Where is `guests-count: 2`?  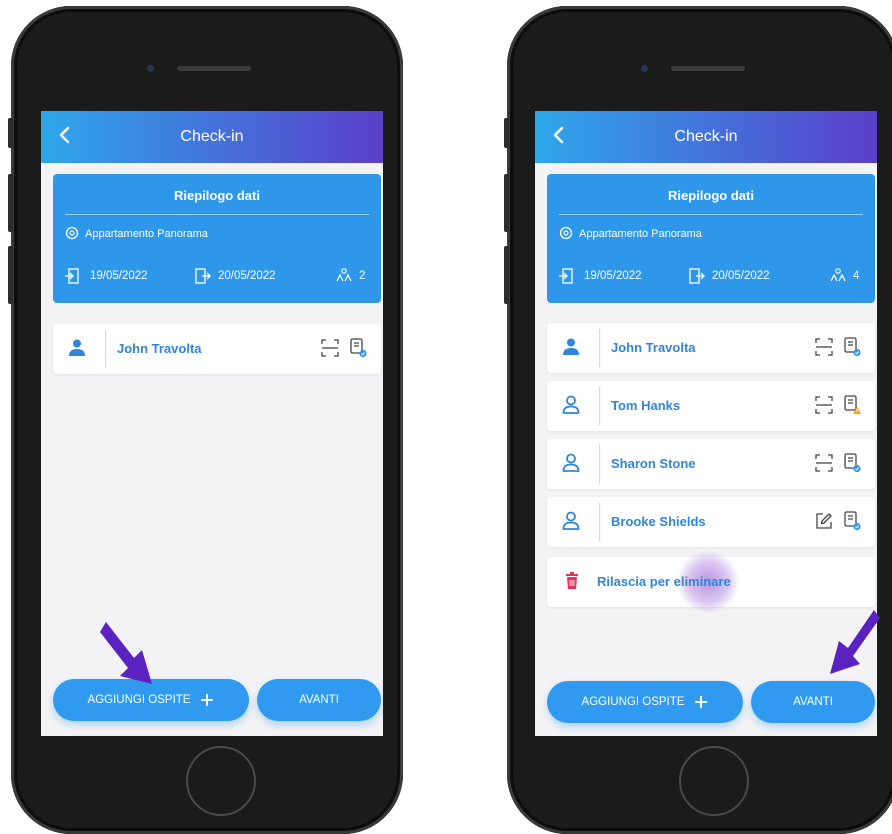 guests-count: 2 is located at coordinates (362, 276).